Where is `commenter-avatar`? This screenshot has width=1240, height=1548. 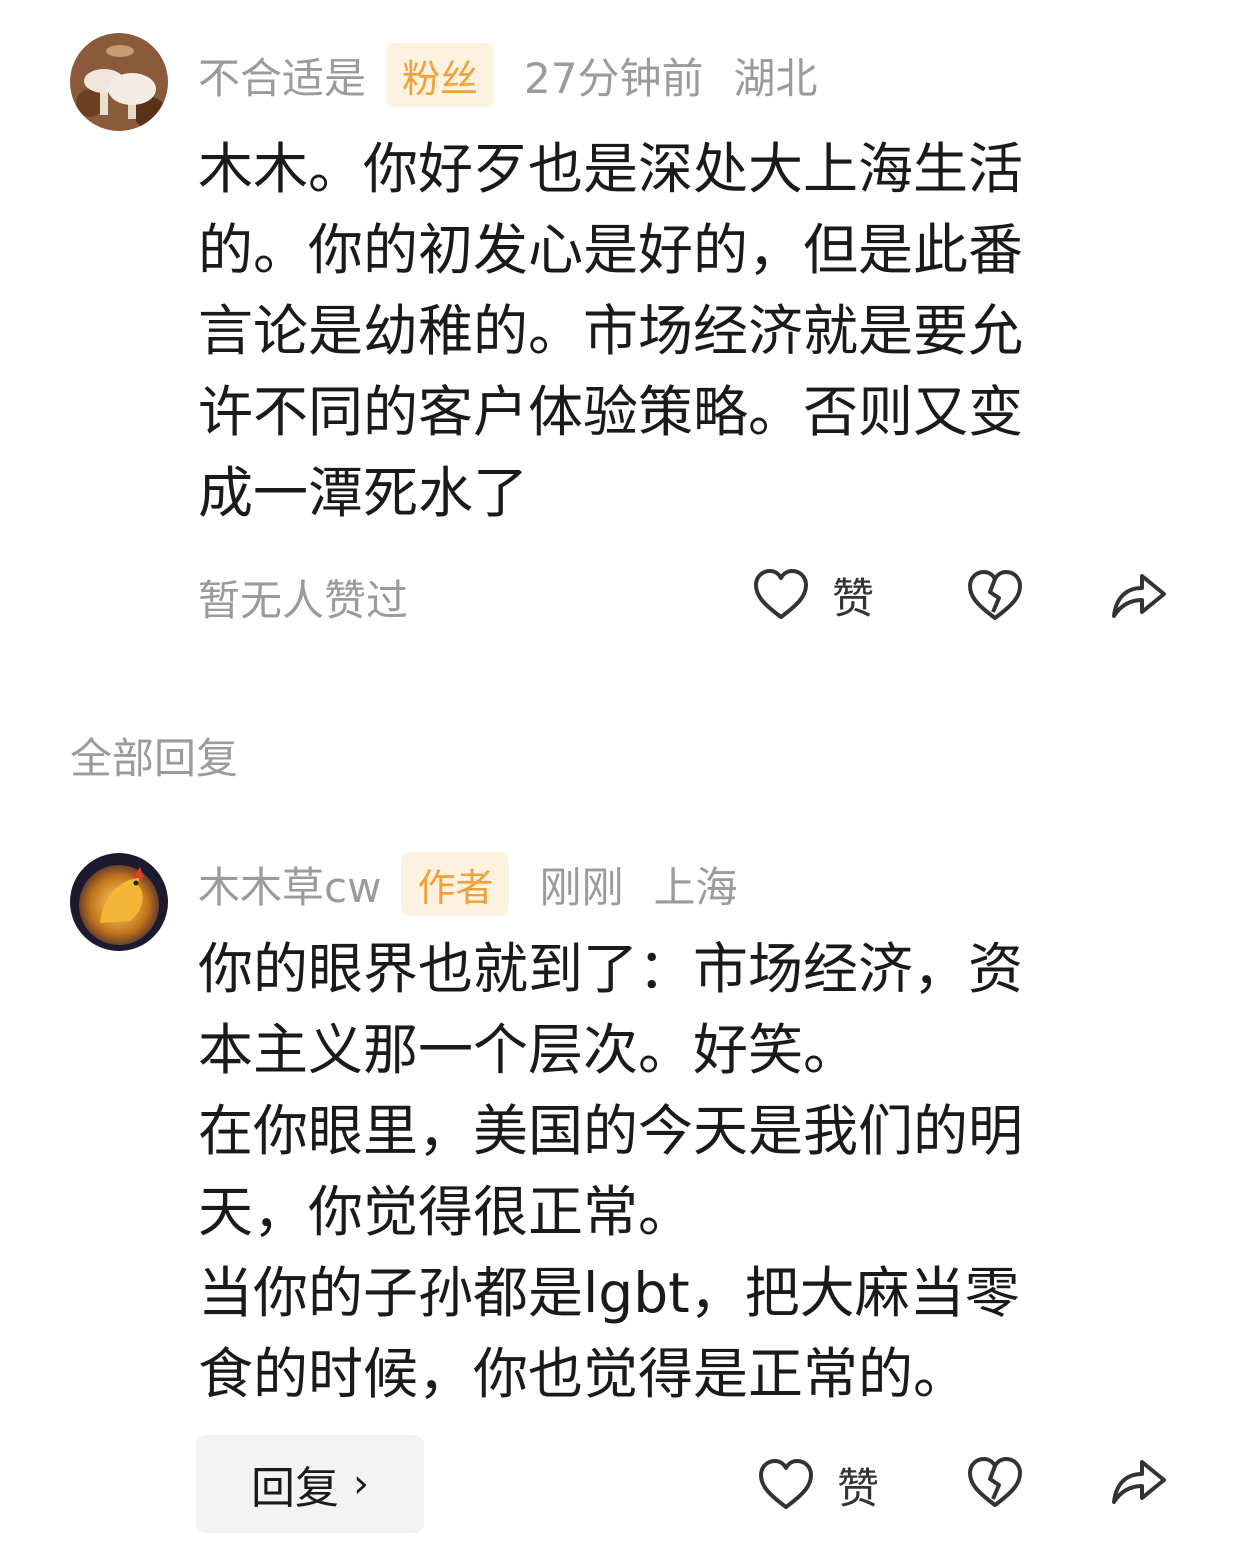
commenter-avatar is located at coordinates (119, 82).